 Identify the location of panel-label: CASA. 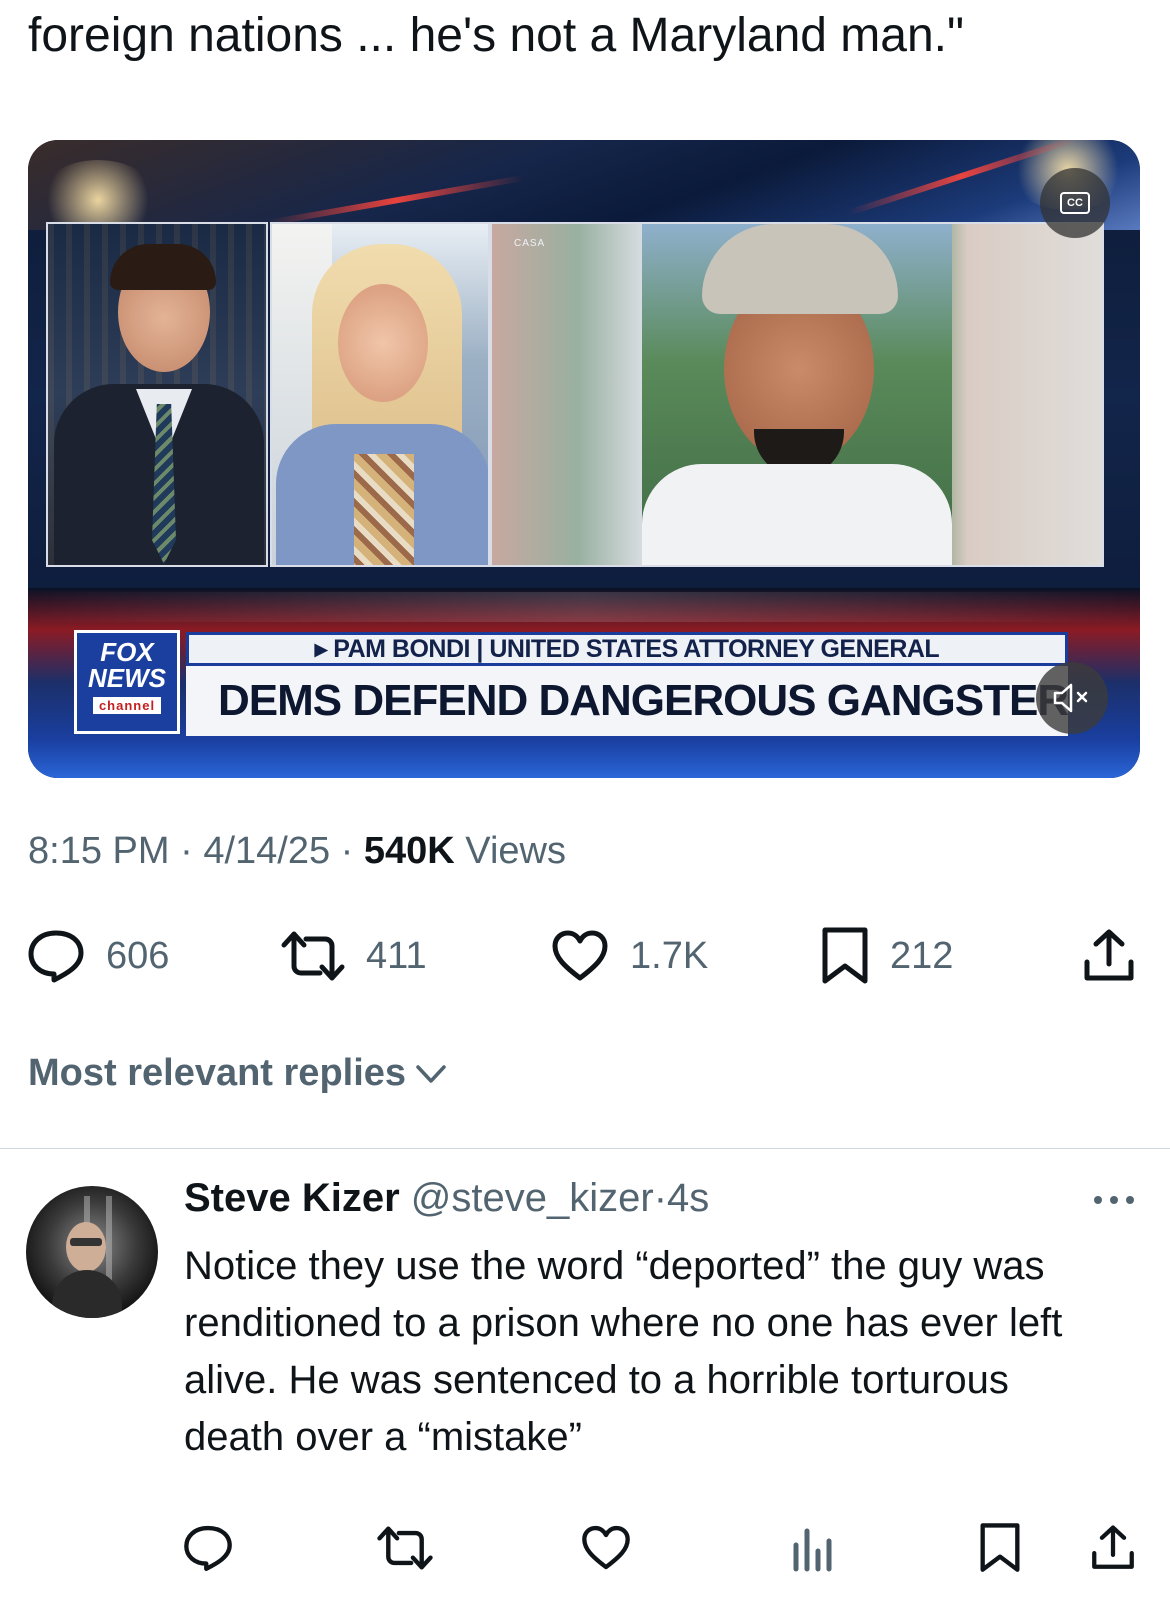
(530, 243).